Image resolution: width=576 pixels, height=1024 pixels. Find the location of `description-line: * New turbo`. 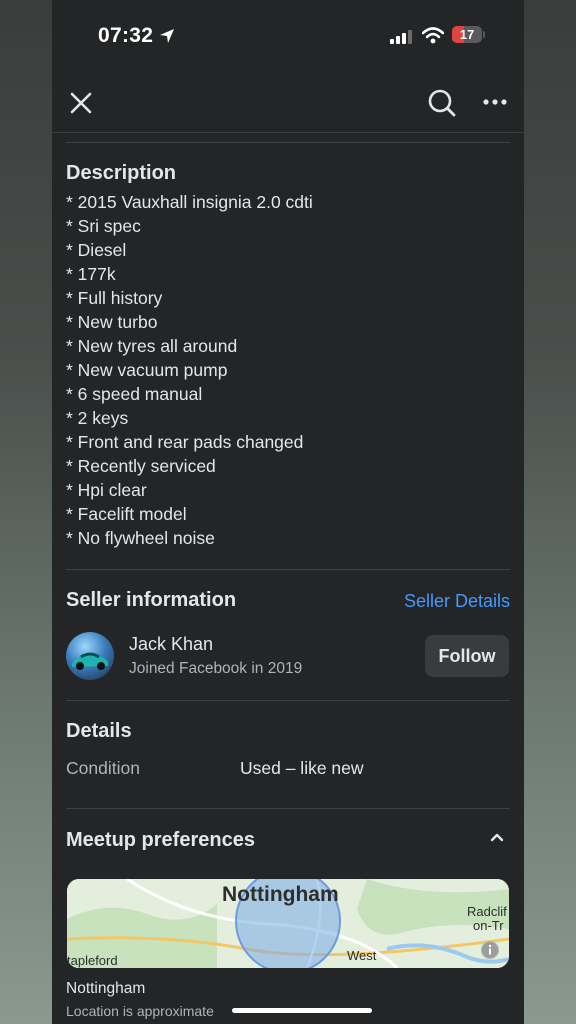

description-line: * New turbo is located at coordinates (112, 322).